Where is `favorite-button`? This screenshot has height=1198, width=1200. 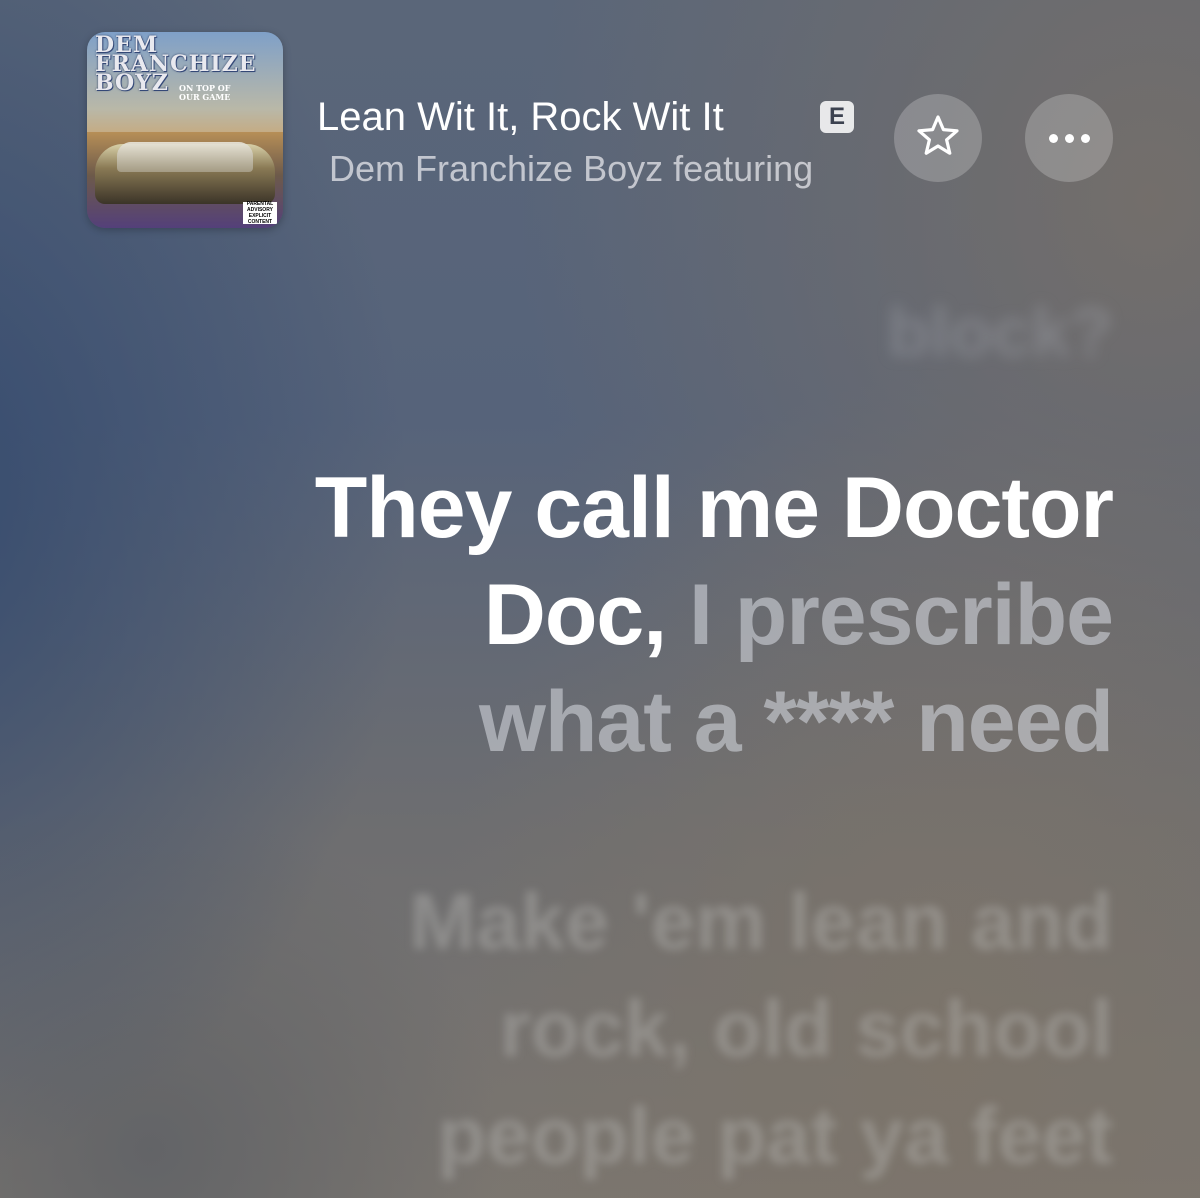 favorite-button is located at coordinates (938, 138).